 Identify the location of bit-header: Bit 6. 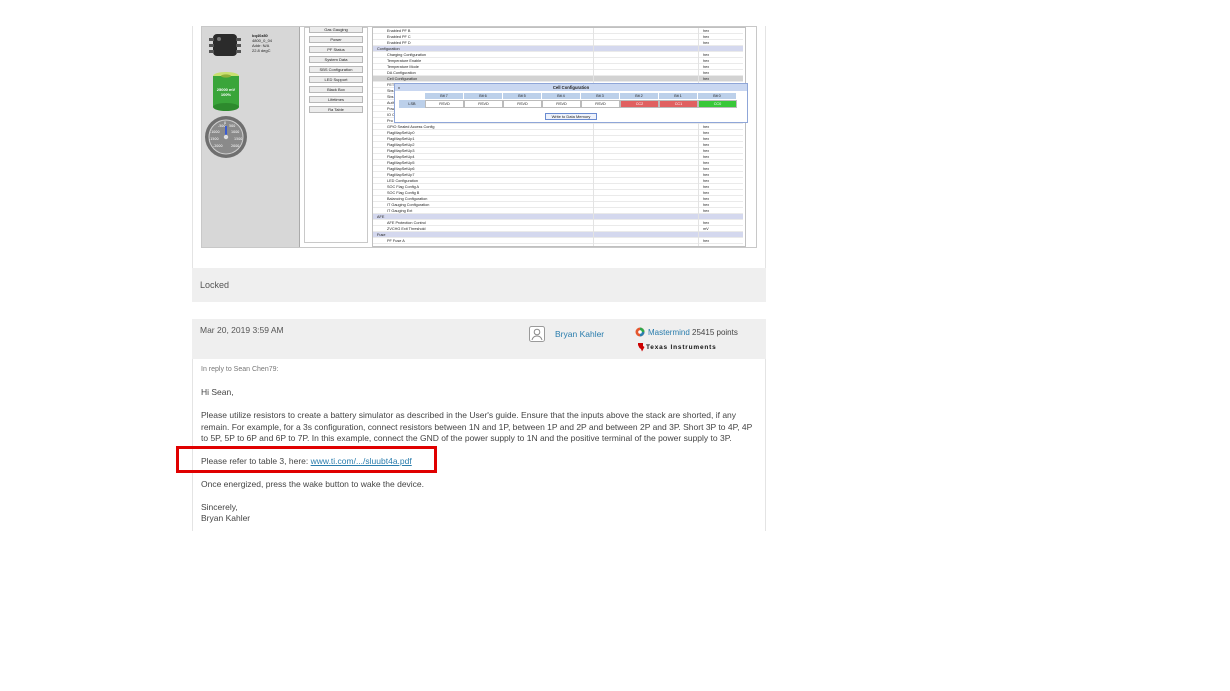
(483, 96).